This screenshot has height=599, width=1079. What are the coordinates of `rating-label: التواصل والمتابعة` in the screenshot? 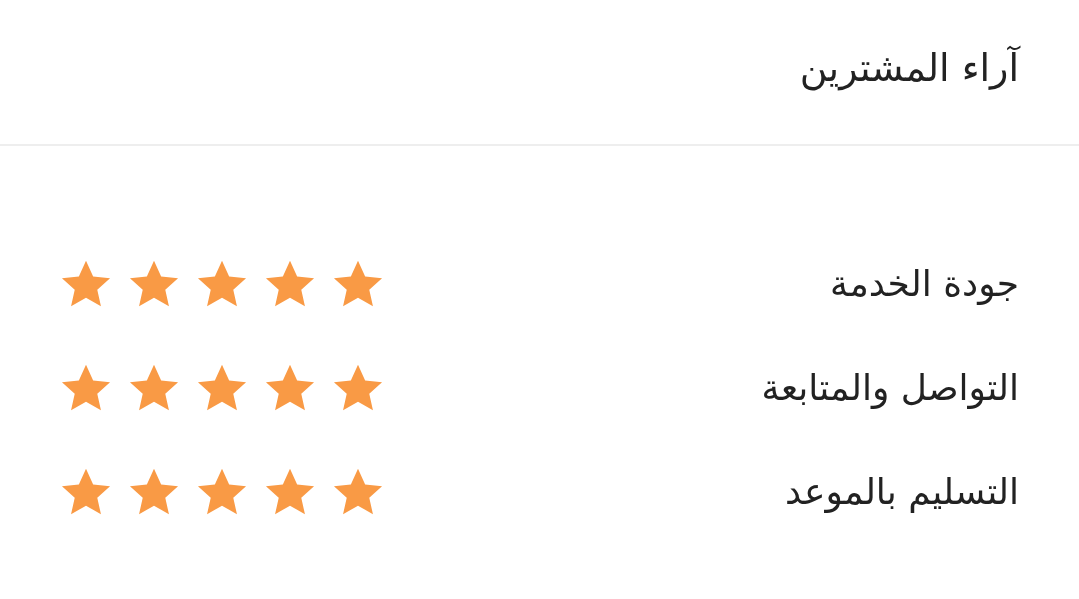 It's located at (890, 388).